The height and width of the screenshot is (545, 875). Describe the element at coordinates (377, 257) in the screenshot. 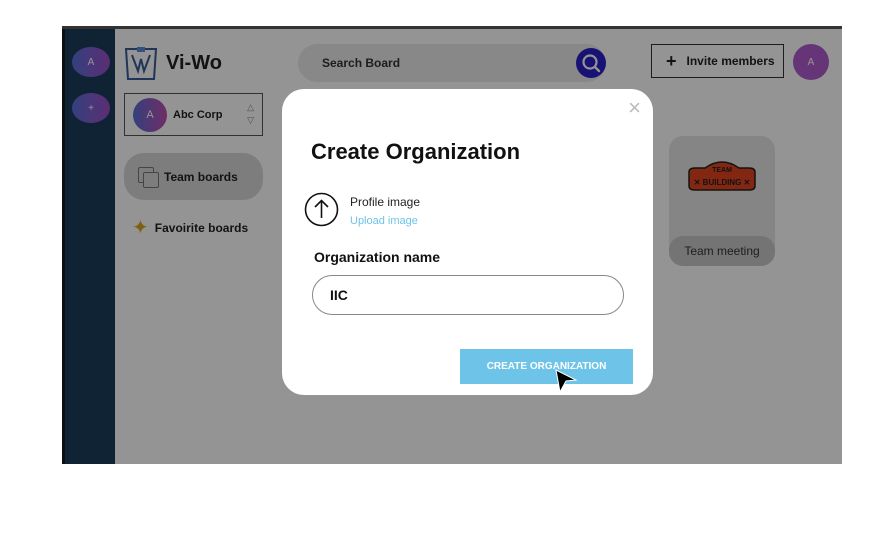

I see `organization-name-label: Organization name` at that location.